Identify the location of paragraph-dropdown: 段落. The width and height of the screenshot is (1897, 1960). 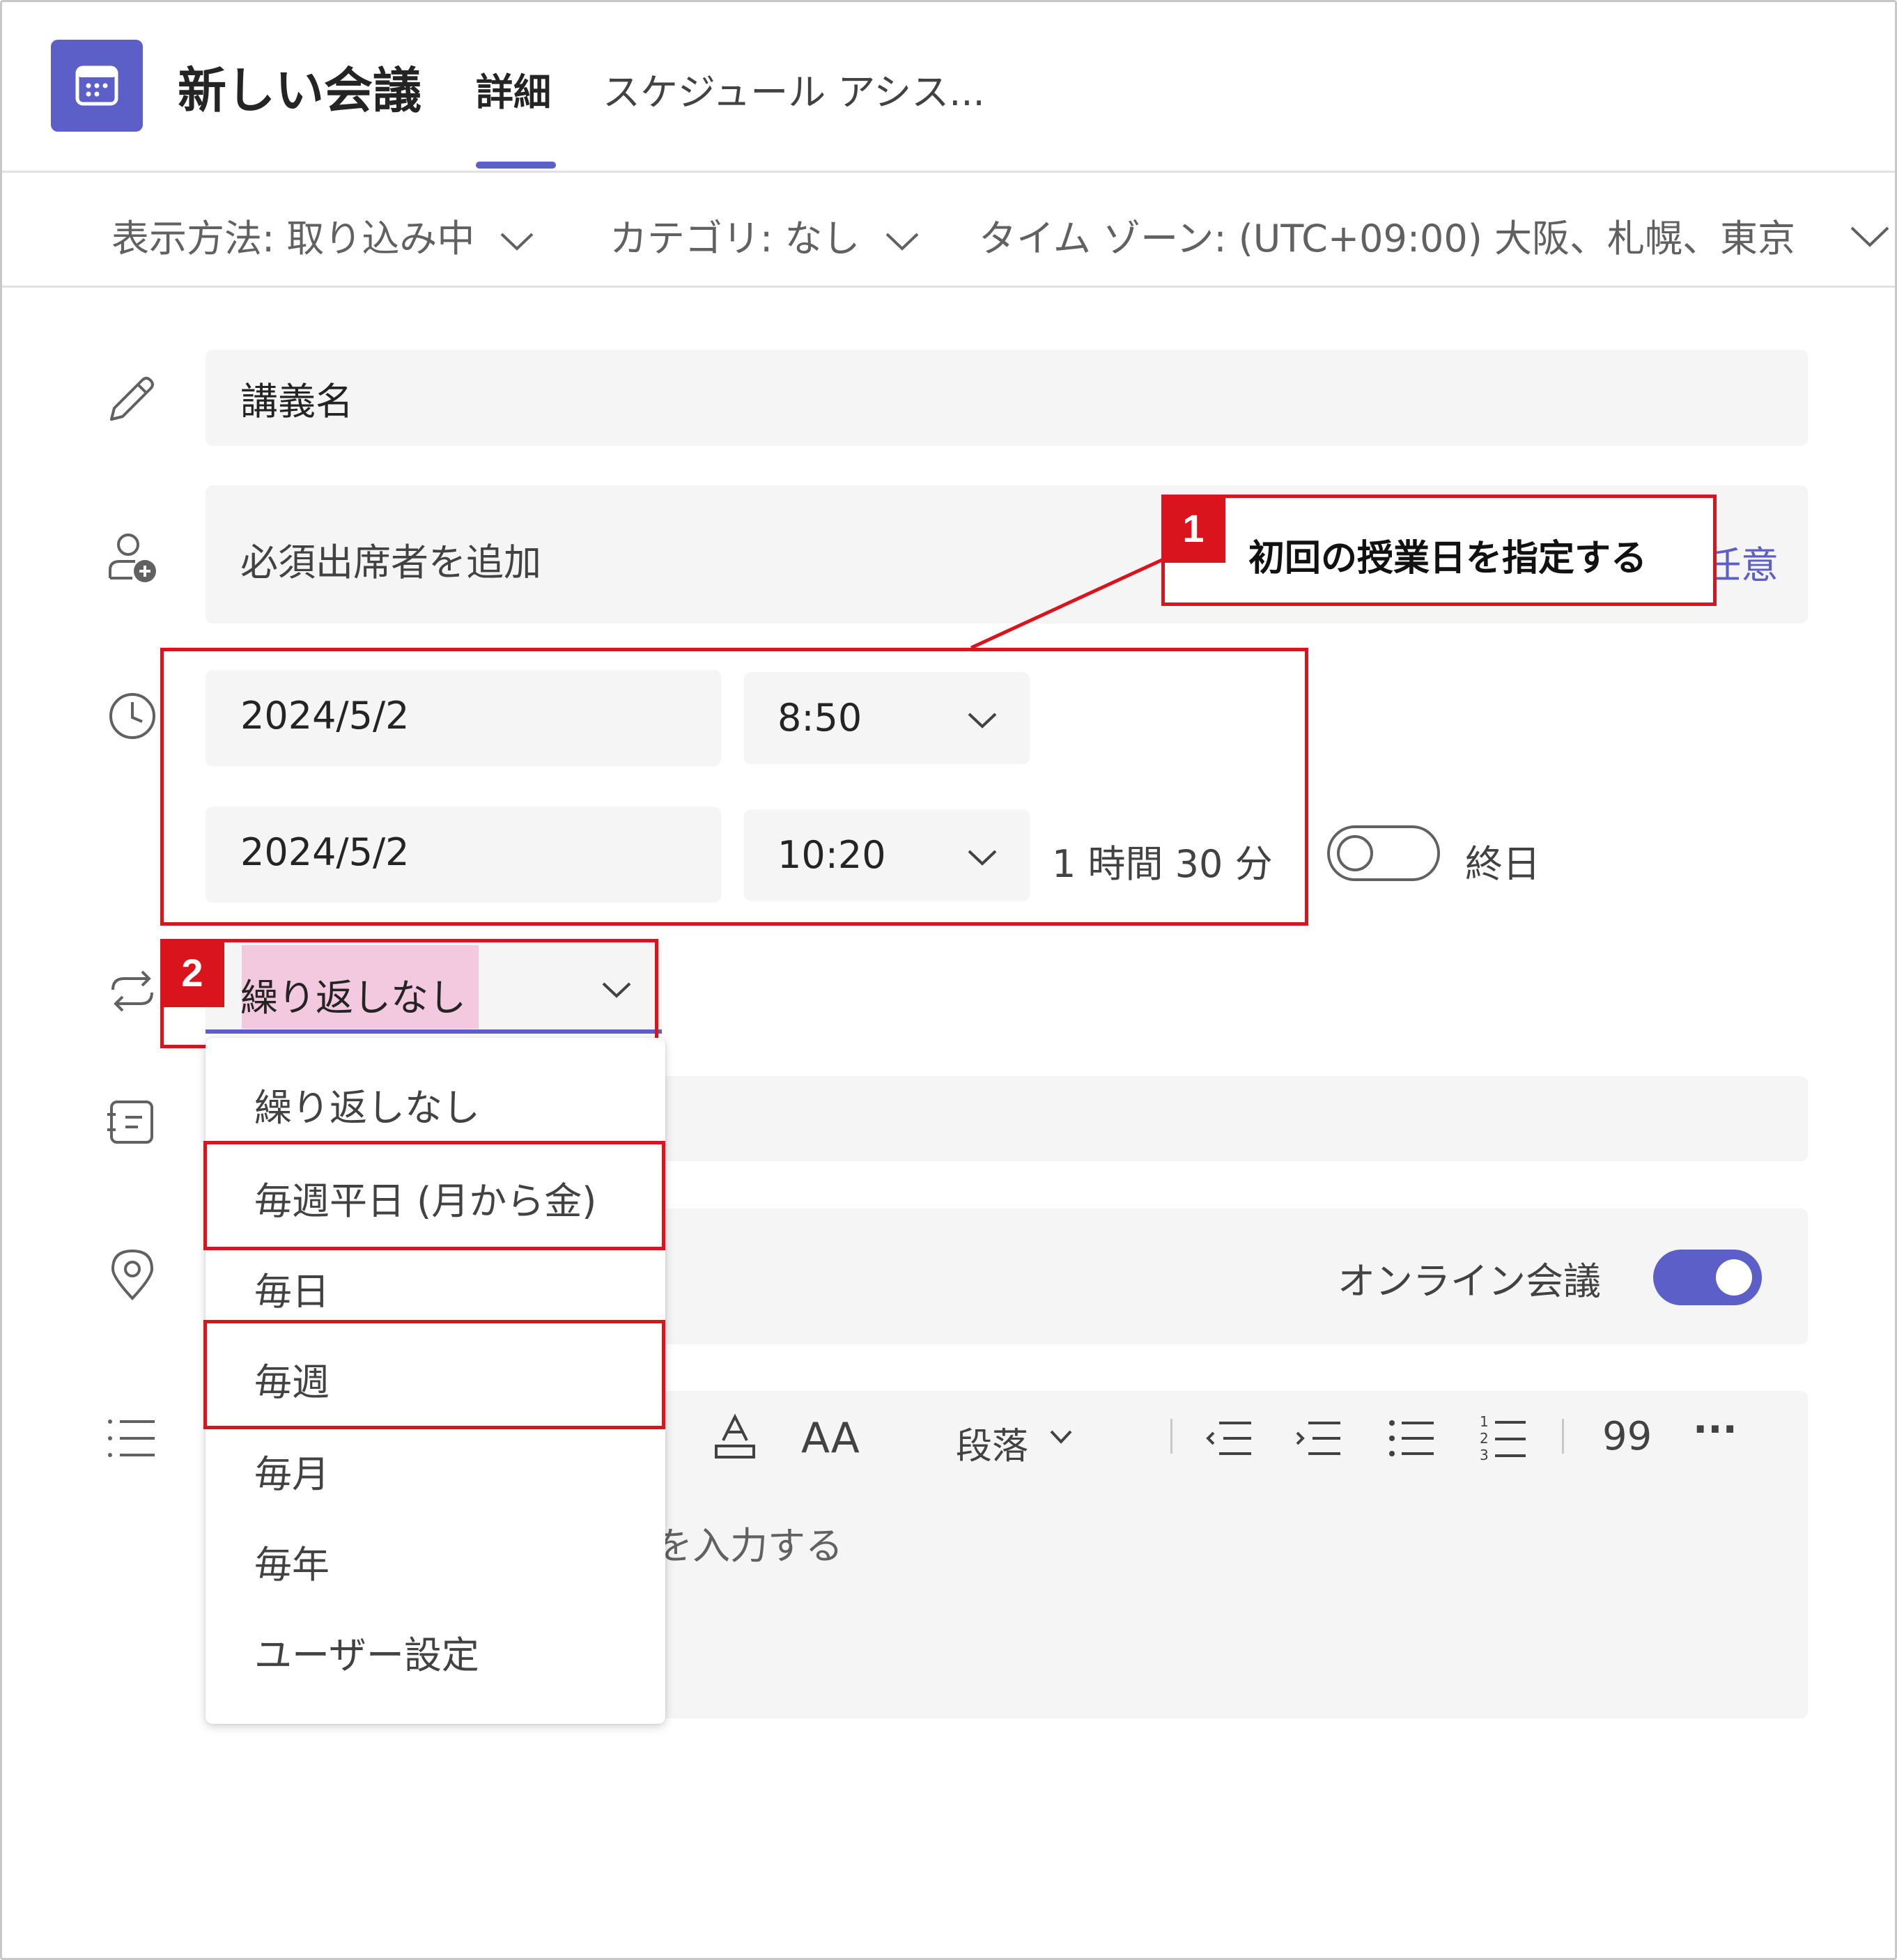
(992, 1443).